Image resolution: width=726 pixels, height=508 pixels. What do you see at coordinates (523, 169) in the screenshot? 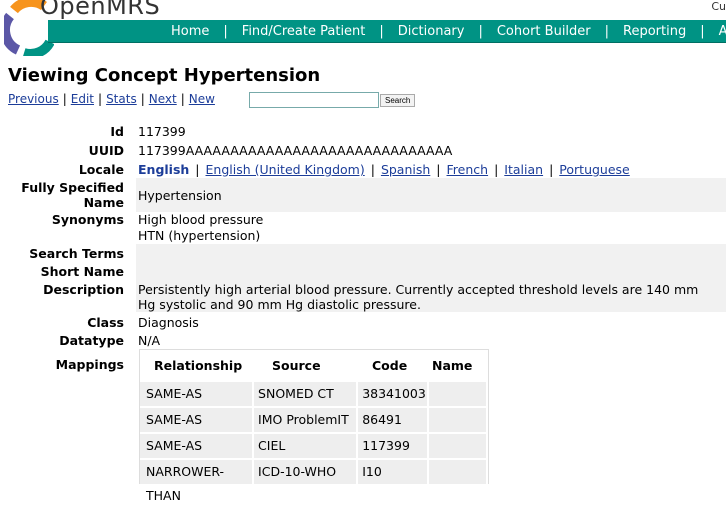
I see `locale-italian: Italian` at bounding box center [523, 169].